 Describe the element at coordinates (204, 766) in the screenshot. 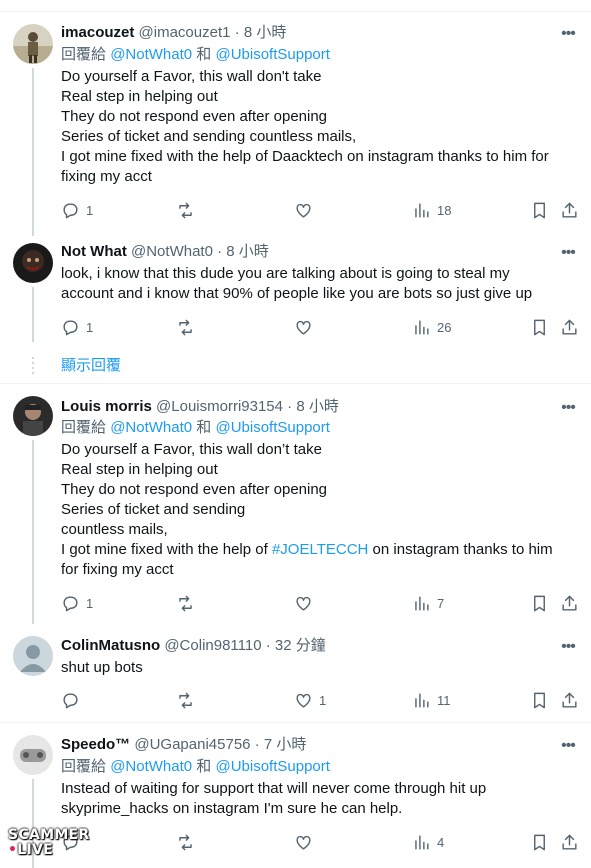

I see `reply-to-and: 和` at that location.